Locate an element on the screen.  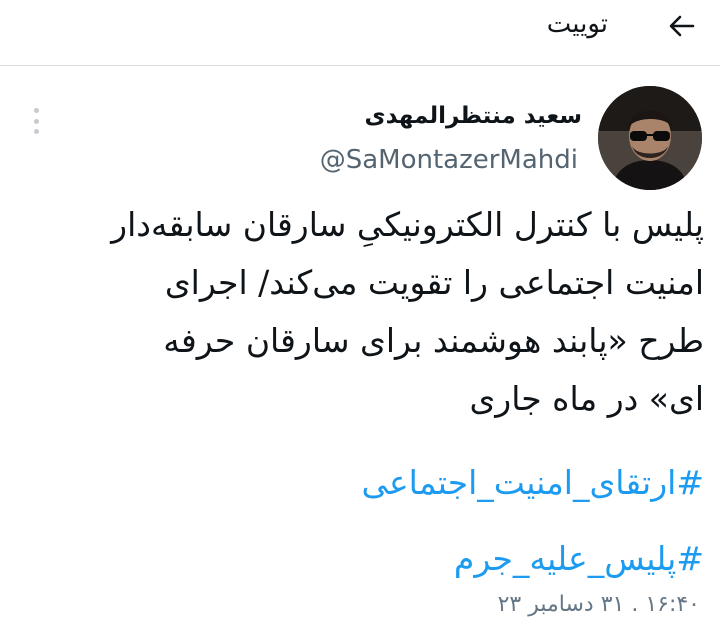
tweet-text-line: امنیت اجتماعی را تقویت می‌کند/ اجرای is located at coordinates (434, 282).